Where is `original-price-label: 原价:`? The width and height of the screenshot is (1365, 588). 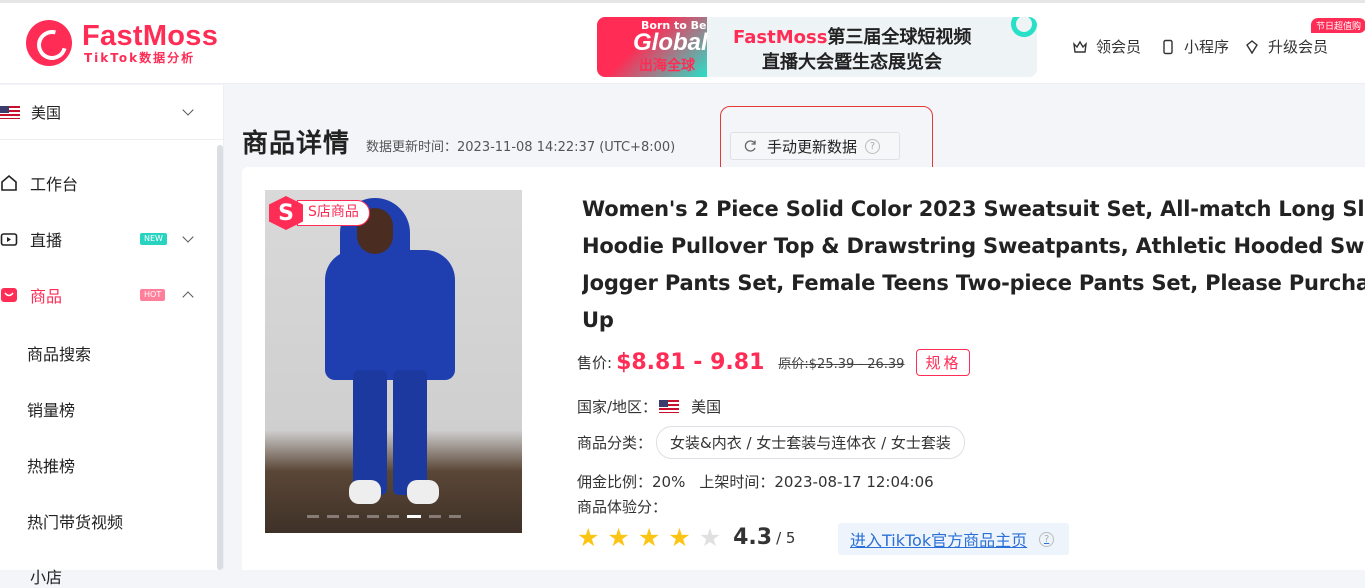
original-price-label: 原价: is located at coordinates (793, 364).